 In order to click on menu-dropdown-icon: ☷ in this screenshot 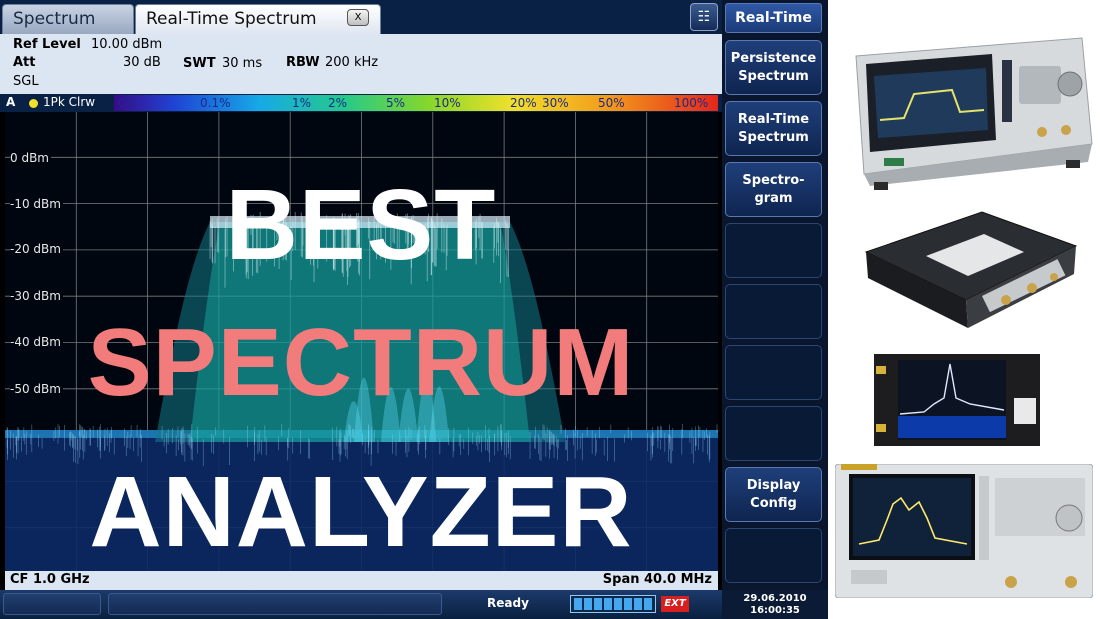, I will do `click(704, 17)`.